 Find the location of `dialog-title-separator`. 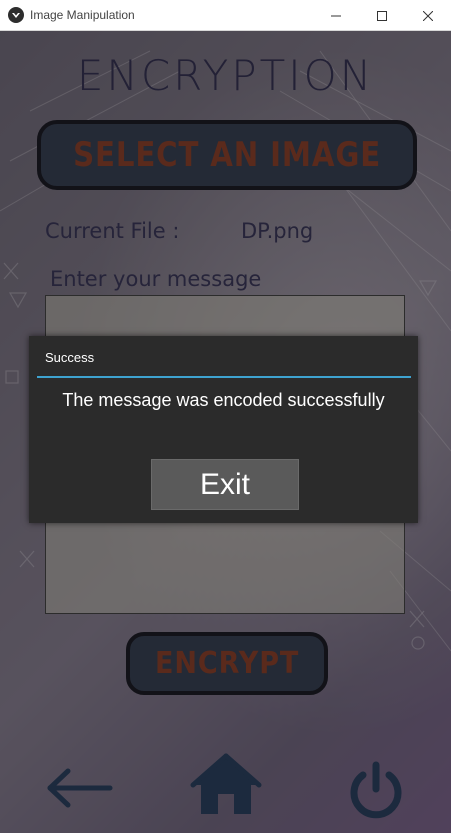

dialog-title-separator is located at coordinates (224, 377).